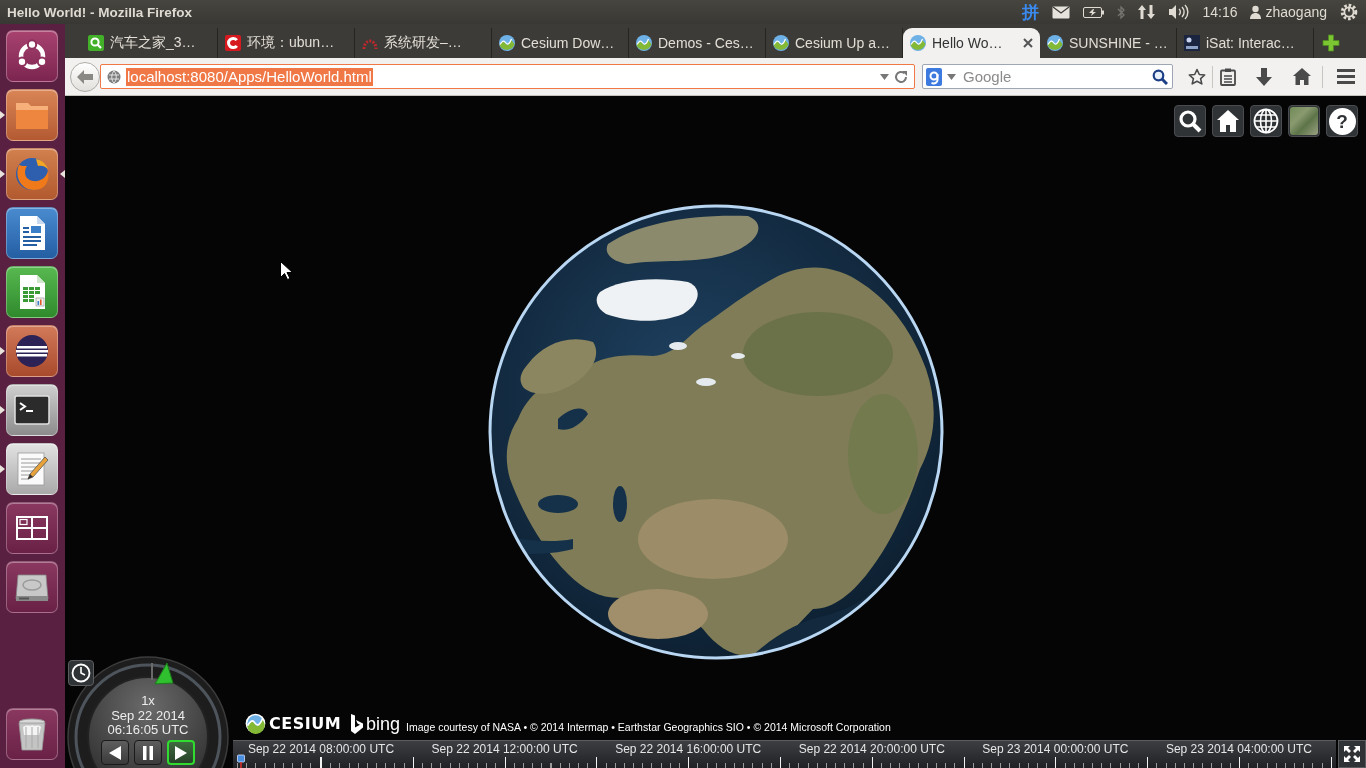 This screenshot has width=1366, height=768. What do you see at coordinates (96, 43) in the screenshot?
I see `magnifier-logo-icon` at bounding box center [96, 43].